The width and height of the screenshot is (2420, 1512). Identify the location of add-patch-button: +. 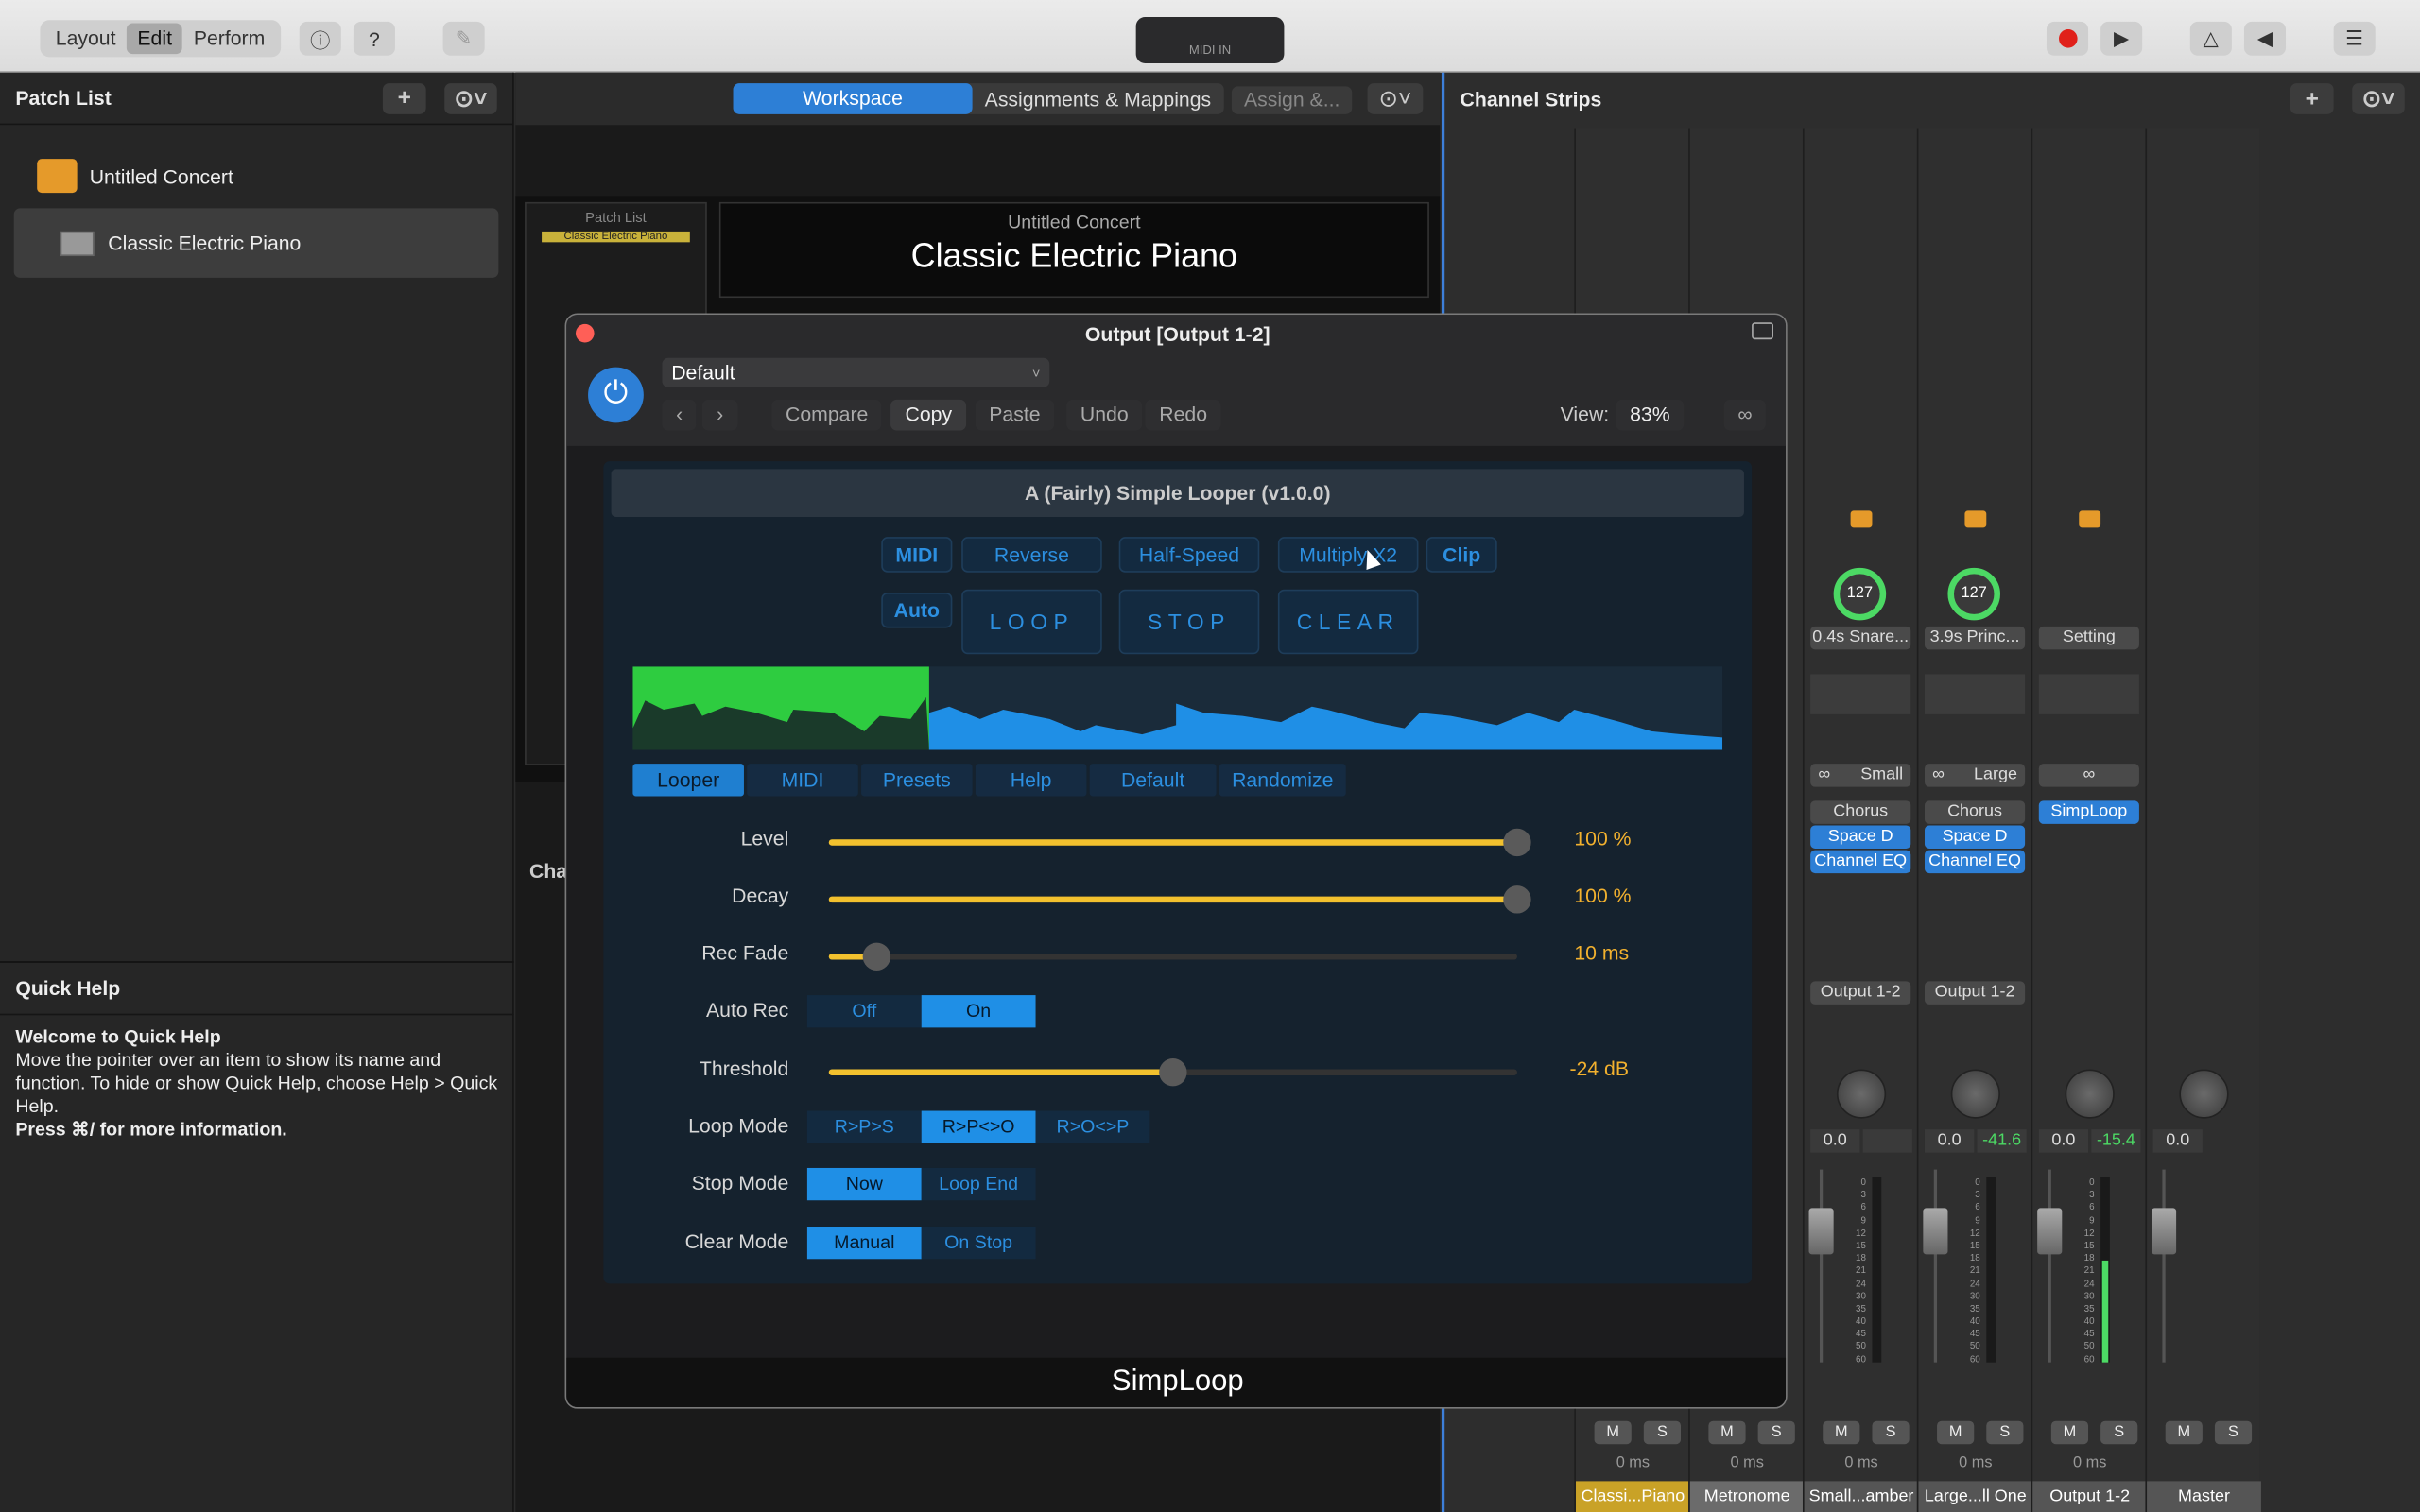
(404, 98).